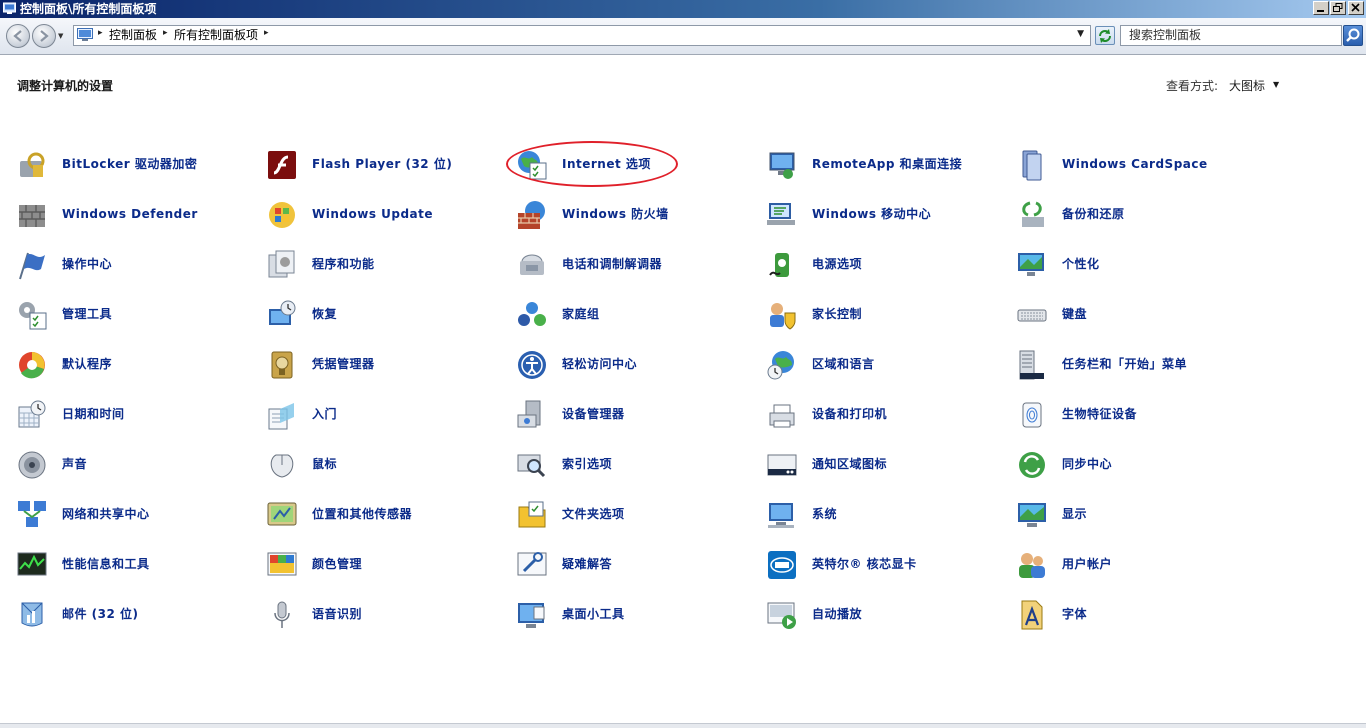 The height and width of the screenshot is (728, 1366). I want to click on control-panel-item: 鼠标, so click(391, 465).